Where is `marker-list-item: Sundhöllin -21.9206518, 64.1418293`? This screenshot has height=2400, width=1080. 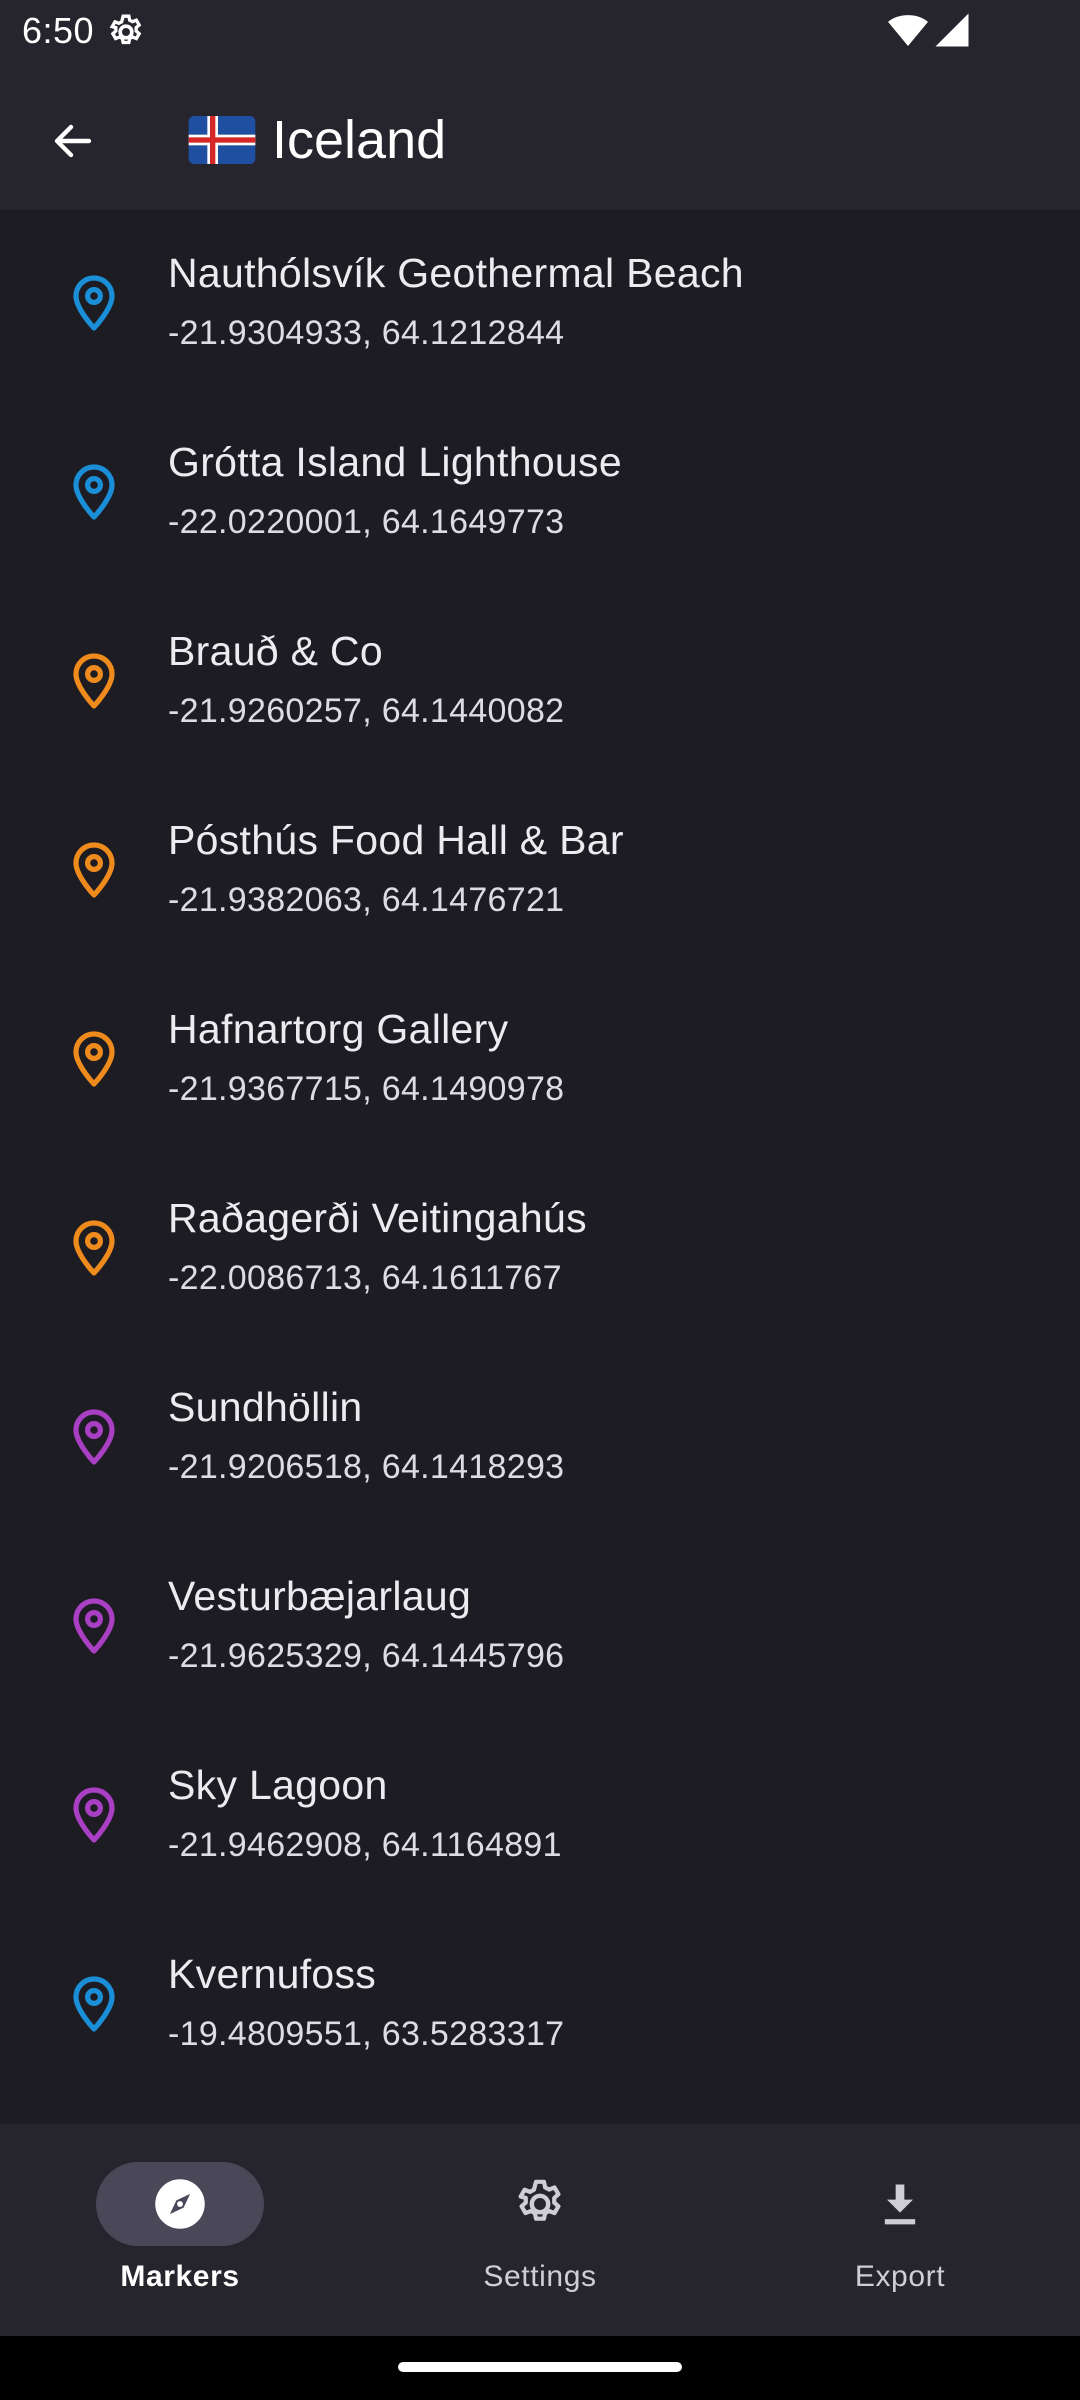
marker-list-item: Sundhöllin -21.9206518, 64.1418293 is located at coordinates (540, 1438).